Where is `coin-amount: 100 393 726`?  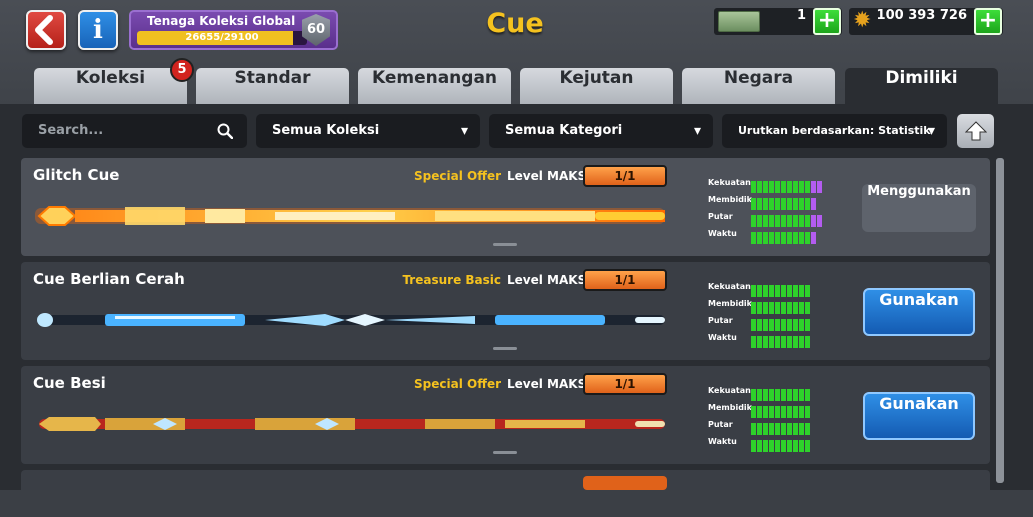 coin-amount: 100 393 726 is located at coordinates (921, 15).